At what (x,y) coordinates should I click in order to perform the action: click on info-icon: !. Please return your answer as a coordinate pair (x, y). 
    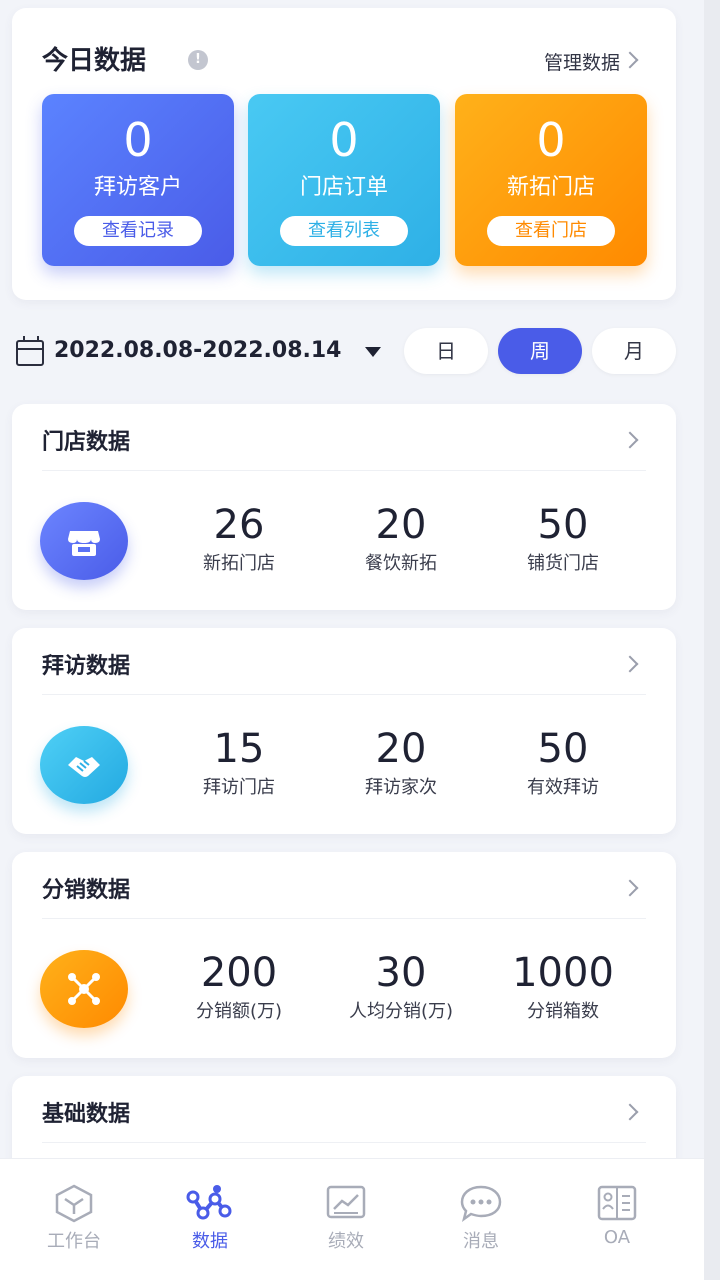
    Looking at the image, I should click on (198, 60).